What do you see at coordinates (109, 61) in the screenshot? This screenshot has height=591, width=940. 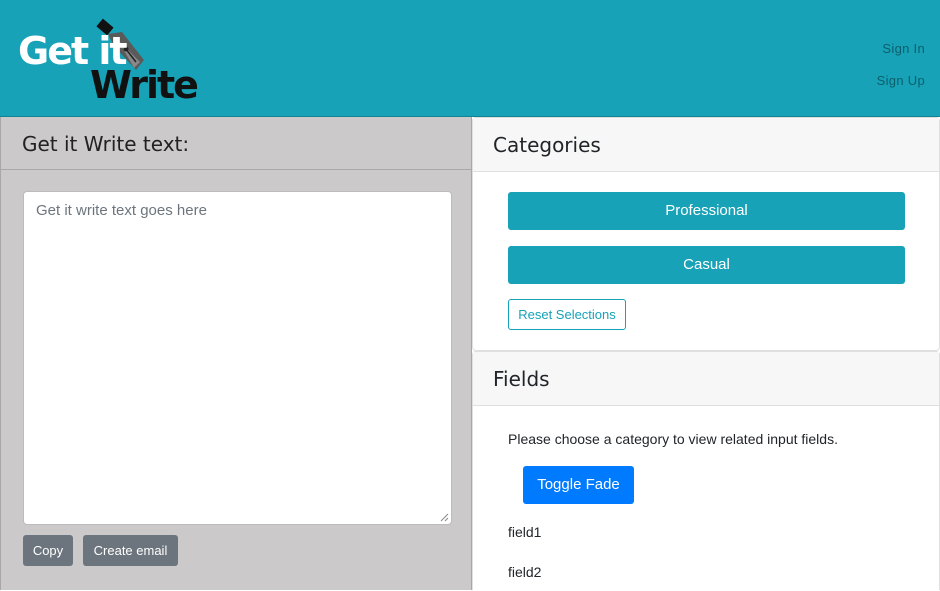 I see `get-it-write-logo: Get it Write` at bounding box center [109, 61].